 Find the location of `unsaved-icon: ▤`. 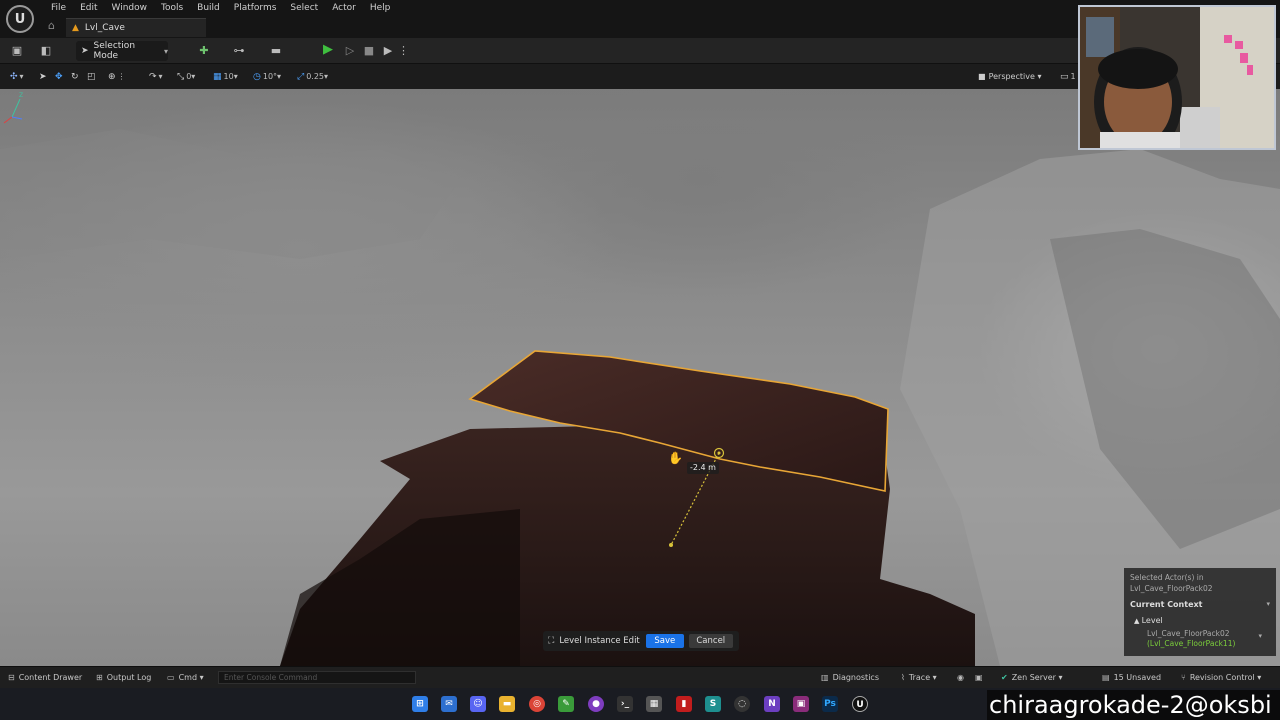

unsaved-icon: ▤ is located at coordinates (1106, 677).